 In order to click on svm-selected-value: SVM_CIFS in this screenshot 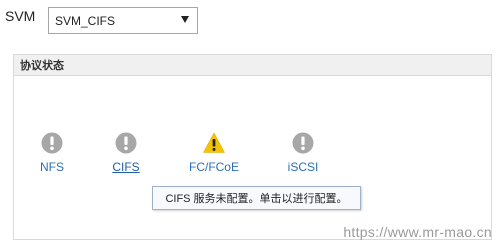, I will do `click(85, 20)`.